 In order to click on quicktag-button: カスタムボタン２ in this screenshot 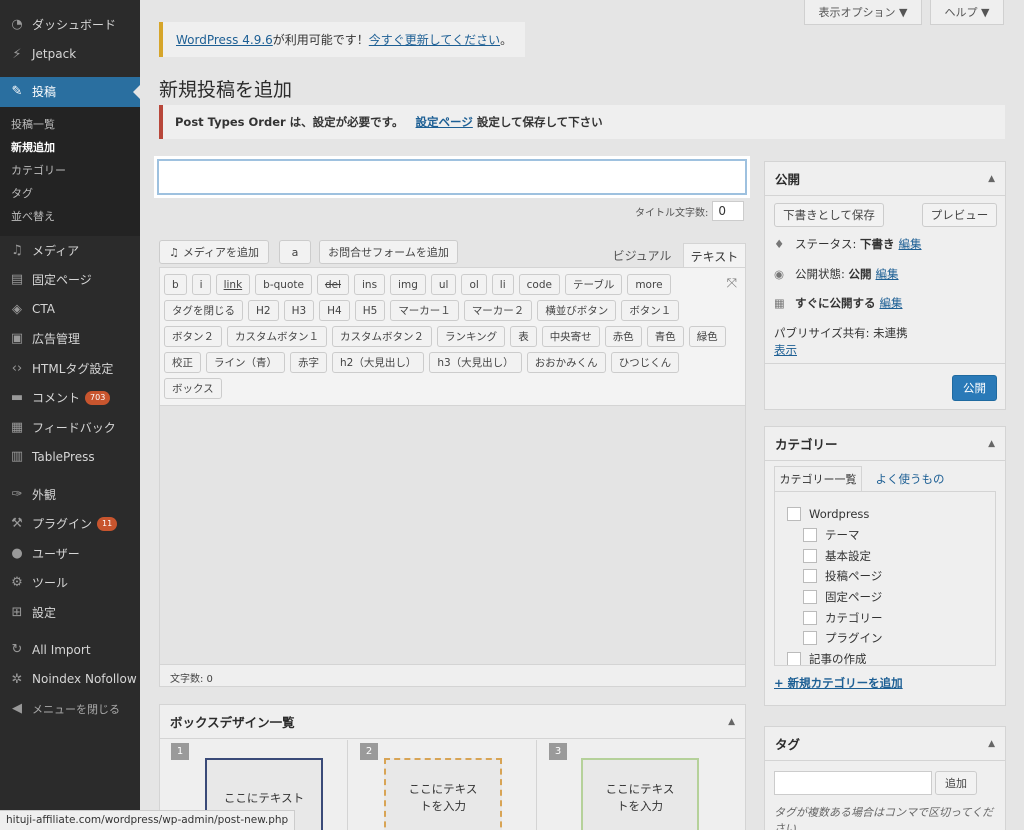, I will do `click(382, 336)`.